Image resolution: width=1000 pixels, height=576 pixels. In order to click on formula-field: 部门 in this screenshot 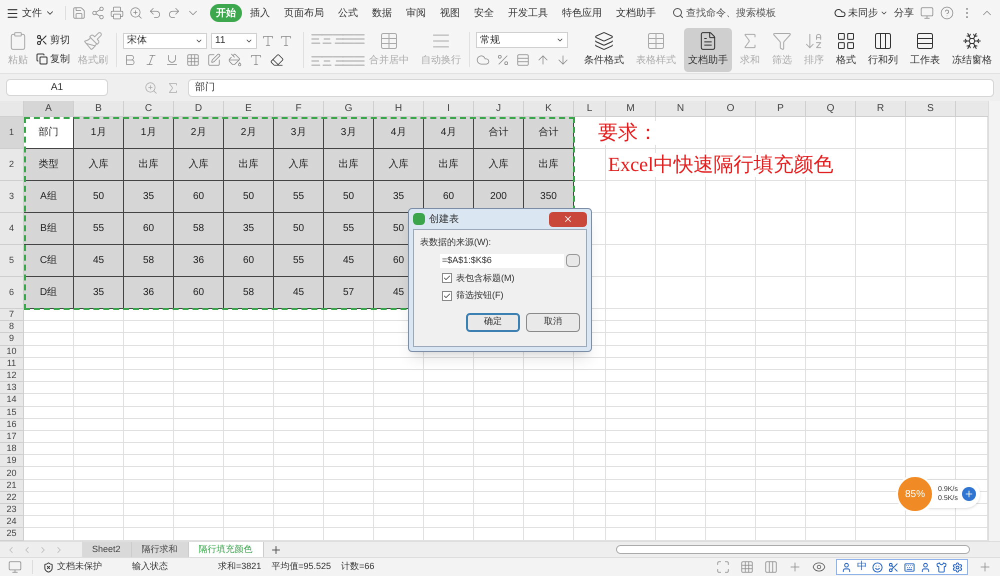, I will do `click(591, 87)`.